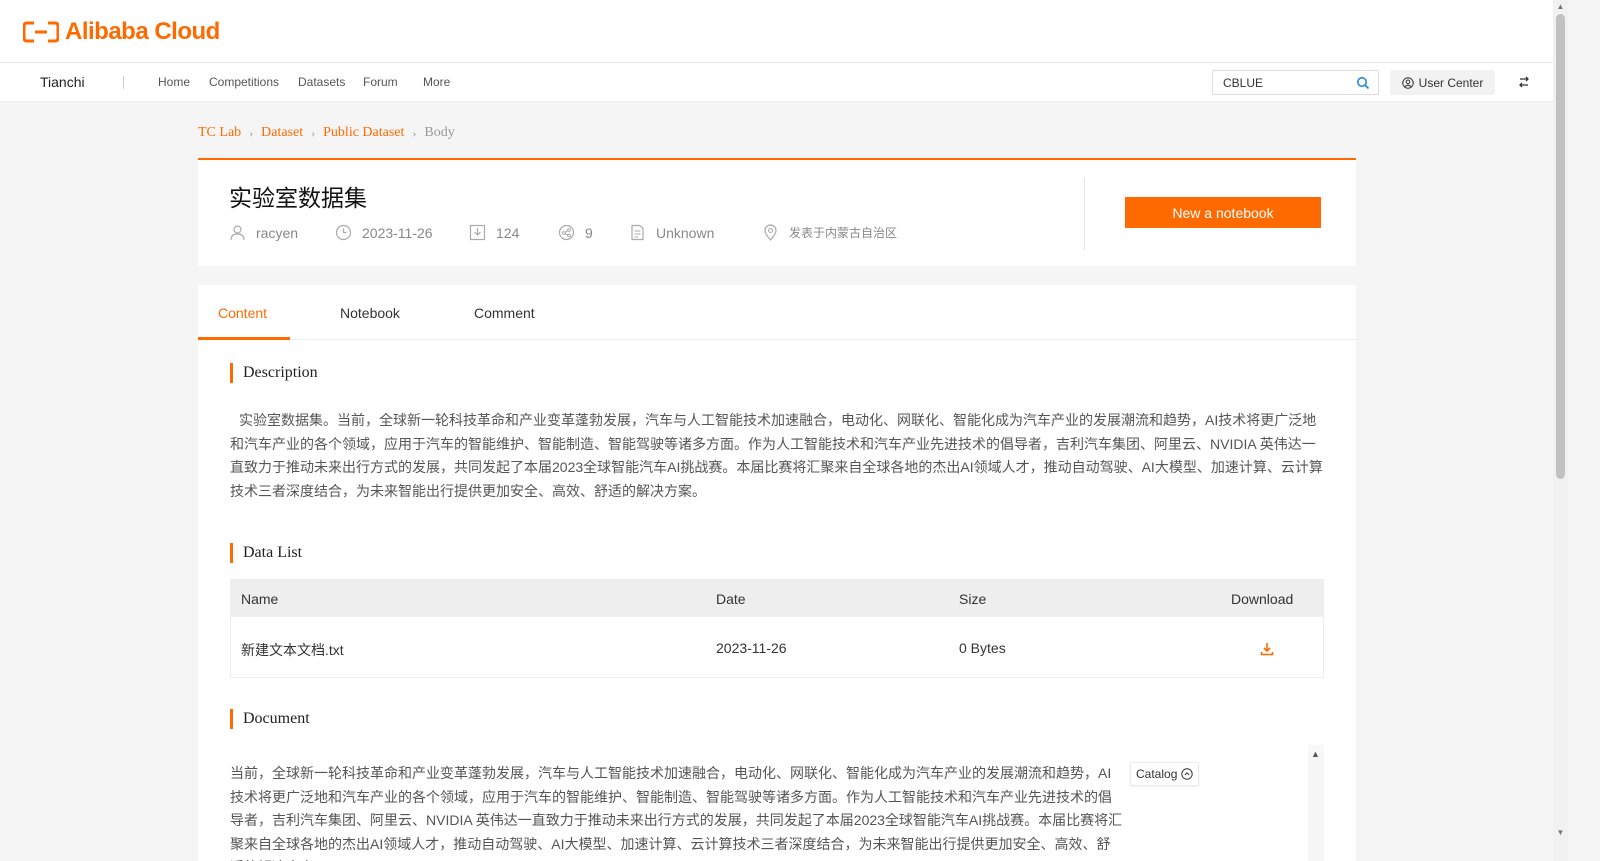 This screenshot has height=861, width=1600. Describe the element at coordinates (494, 232) in the screenshot. I see `meta-downloads: 124` at that location.